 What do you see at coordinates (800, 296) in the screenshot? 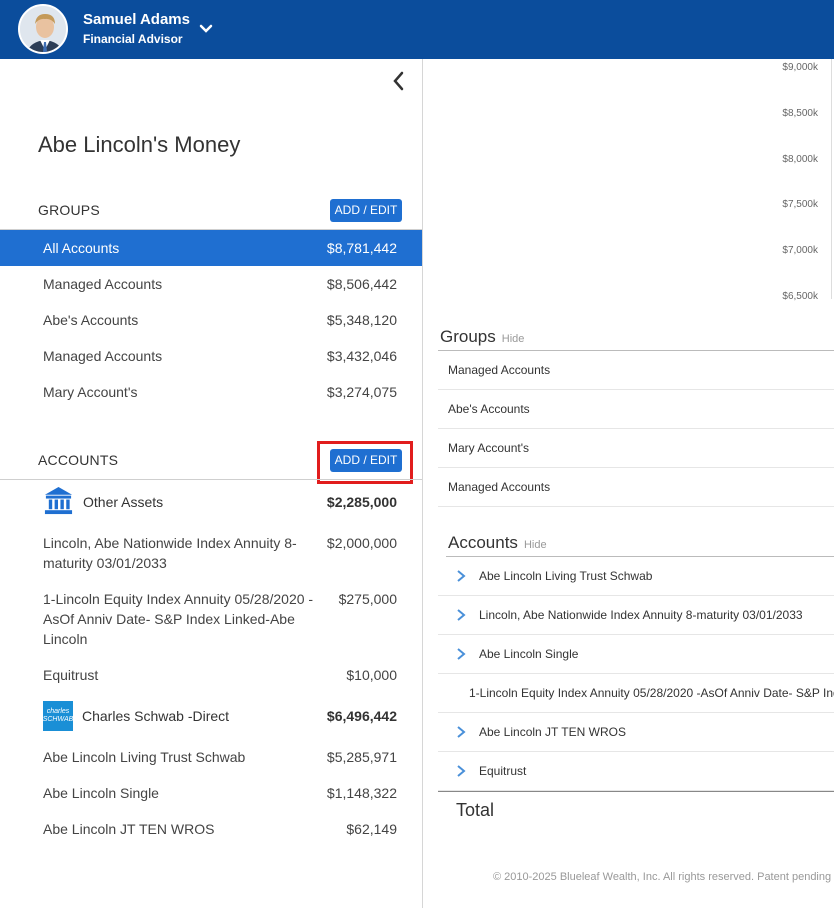
I see `chart-y-tick: $6,500k` at bounding box center [800, 296].